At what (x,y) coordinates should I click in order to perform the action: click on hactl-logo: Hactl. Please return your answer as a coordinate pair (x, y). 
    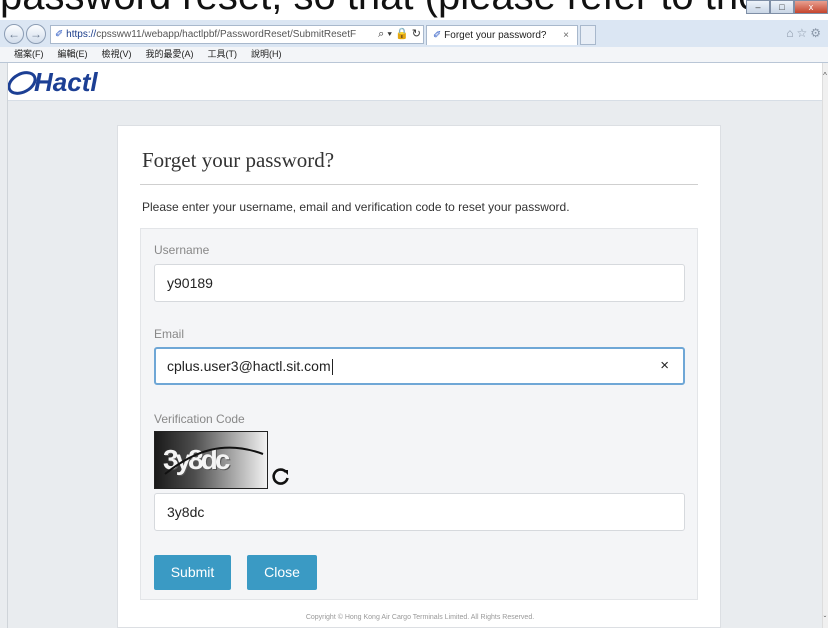
    Looking at the image, I should click on (52, 82).